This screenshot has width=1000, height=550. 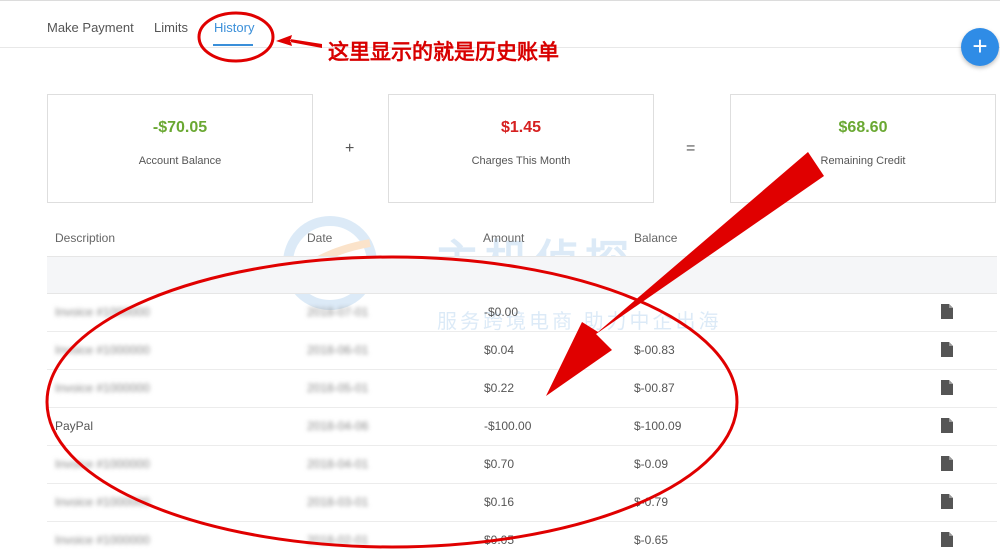 What do you see at coordinates (338, 502) in the screenshot?
I see `row-date: 2018-03-01` at bounding box center [338, 502].